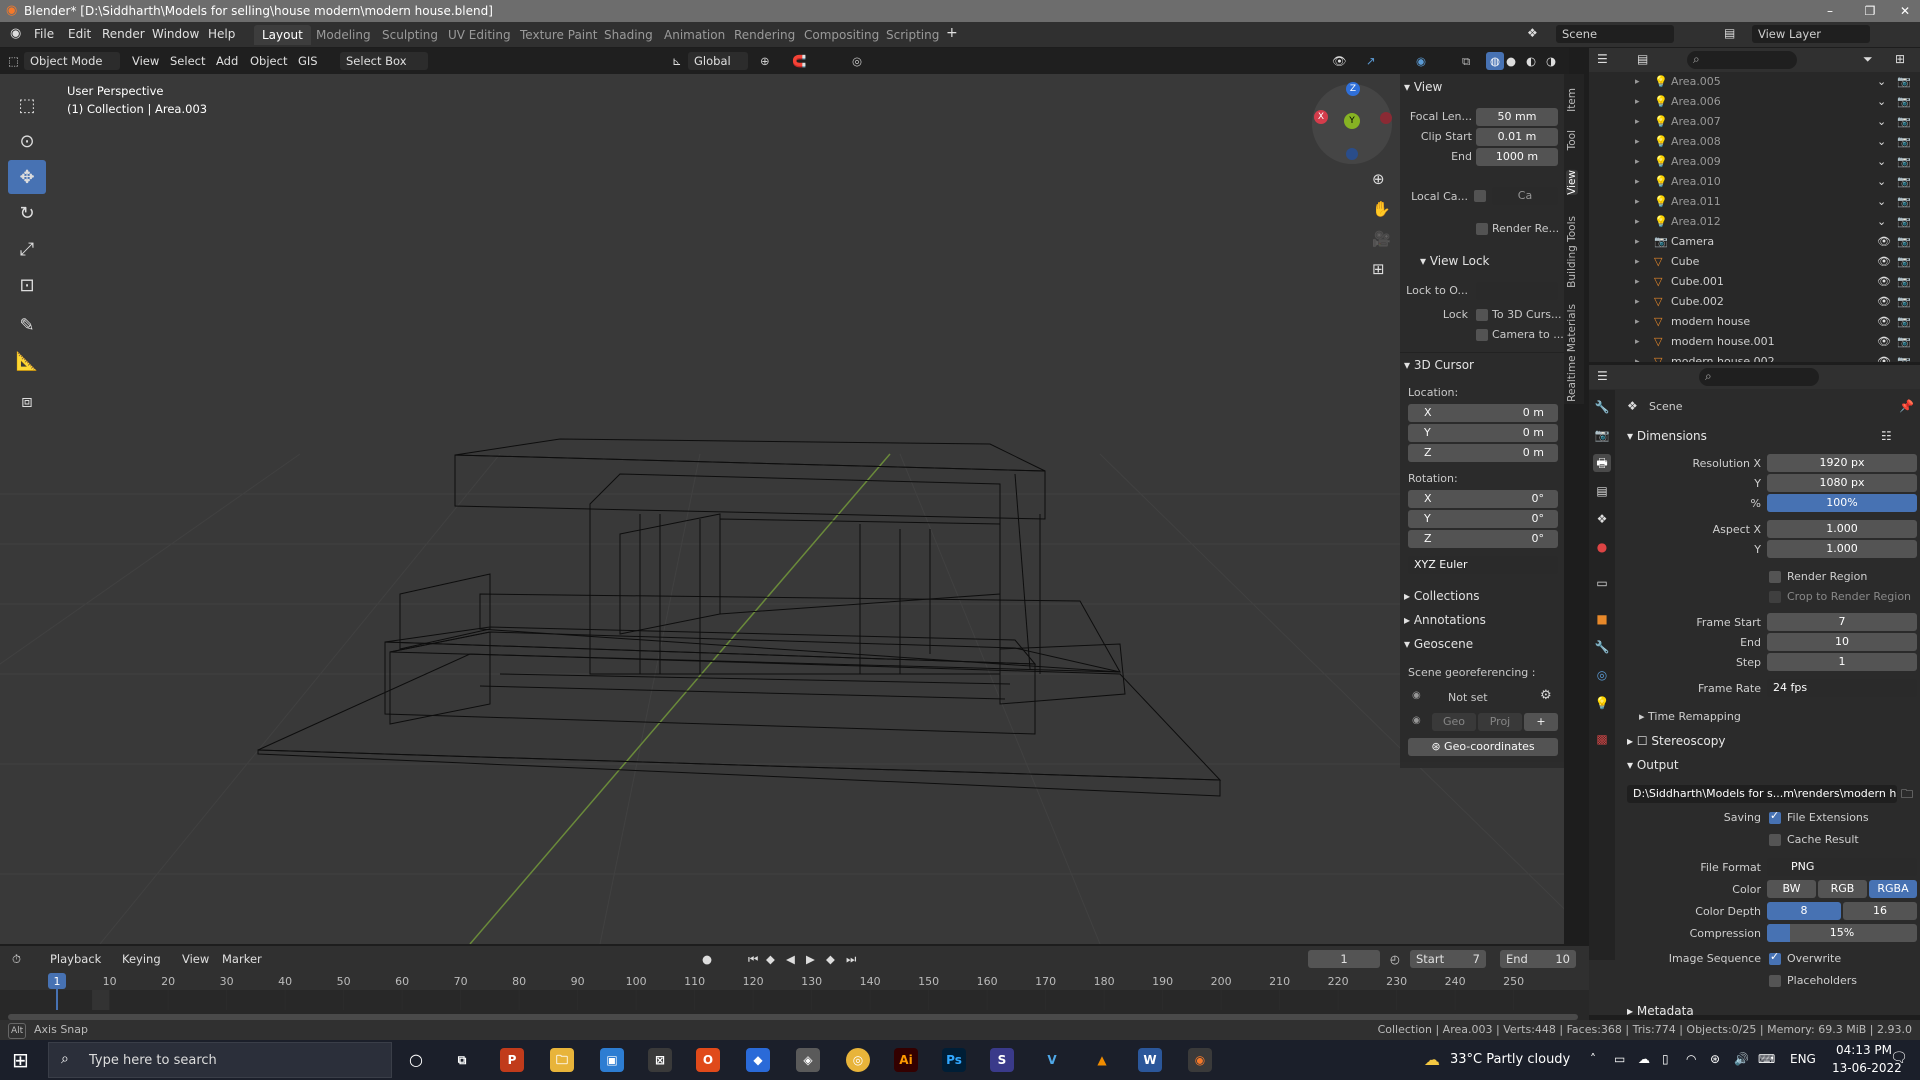  I want to click on display-mode-icon: ▤, so click(1642, 59).